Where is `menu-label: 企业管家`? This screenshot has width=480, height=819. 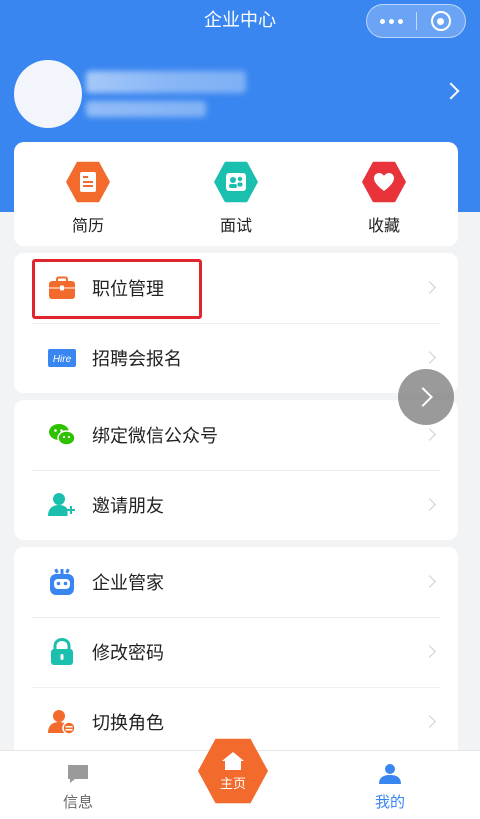
menu-label: 企业管家 is located at coordinates (128, 583).